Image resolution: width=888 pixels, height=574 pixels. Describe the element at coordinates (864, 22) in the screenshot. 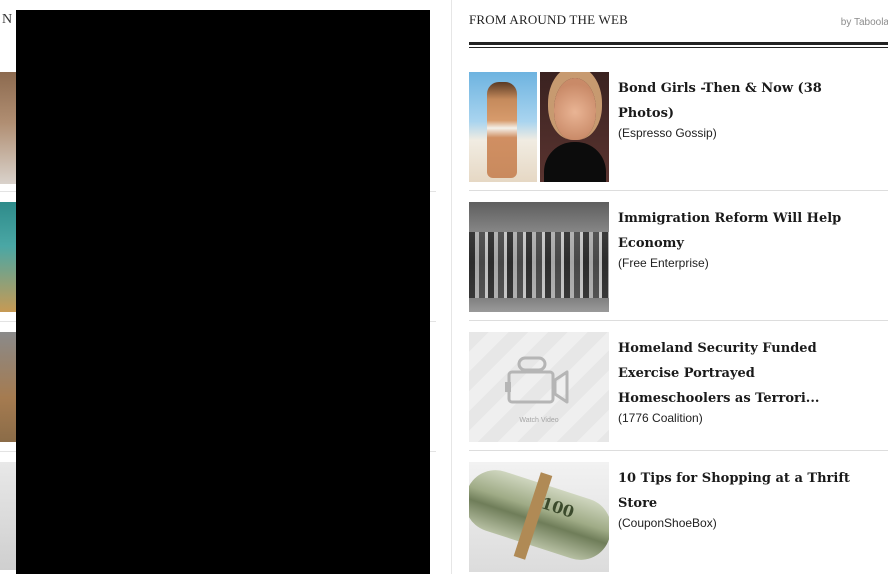

I see `widget-attribution-link: by Taboola` at that location.